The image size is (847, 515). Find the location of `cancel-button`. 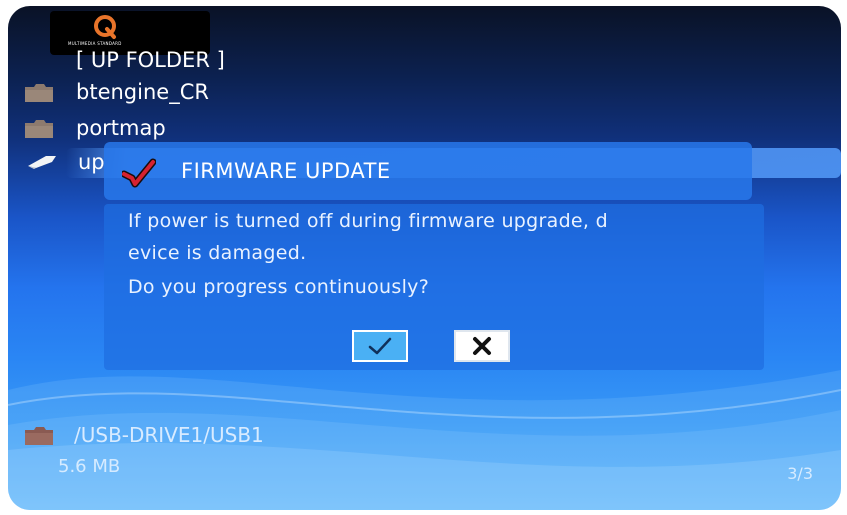

cancel-button is located at coordinates (482, 346).